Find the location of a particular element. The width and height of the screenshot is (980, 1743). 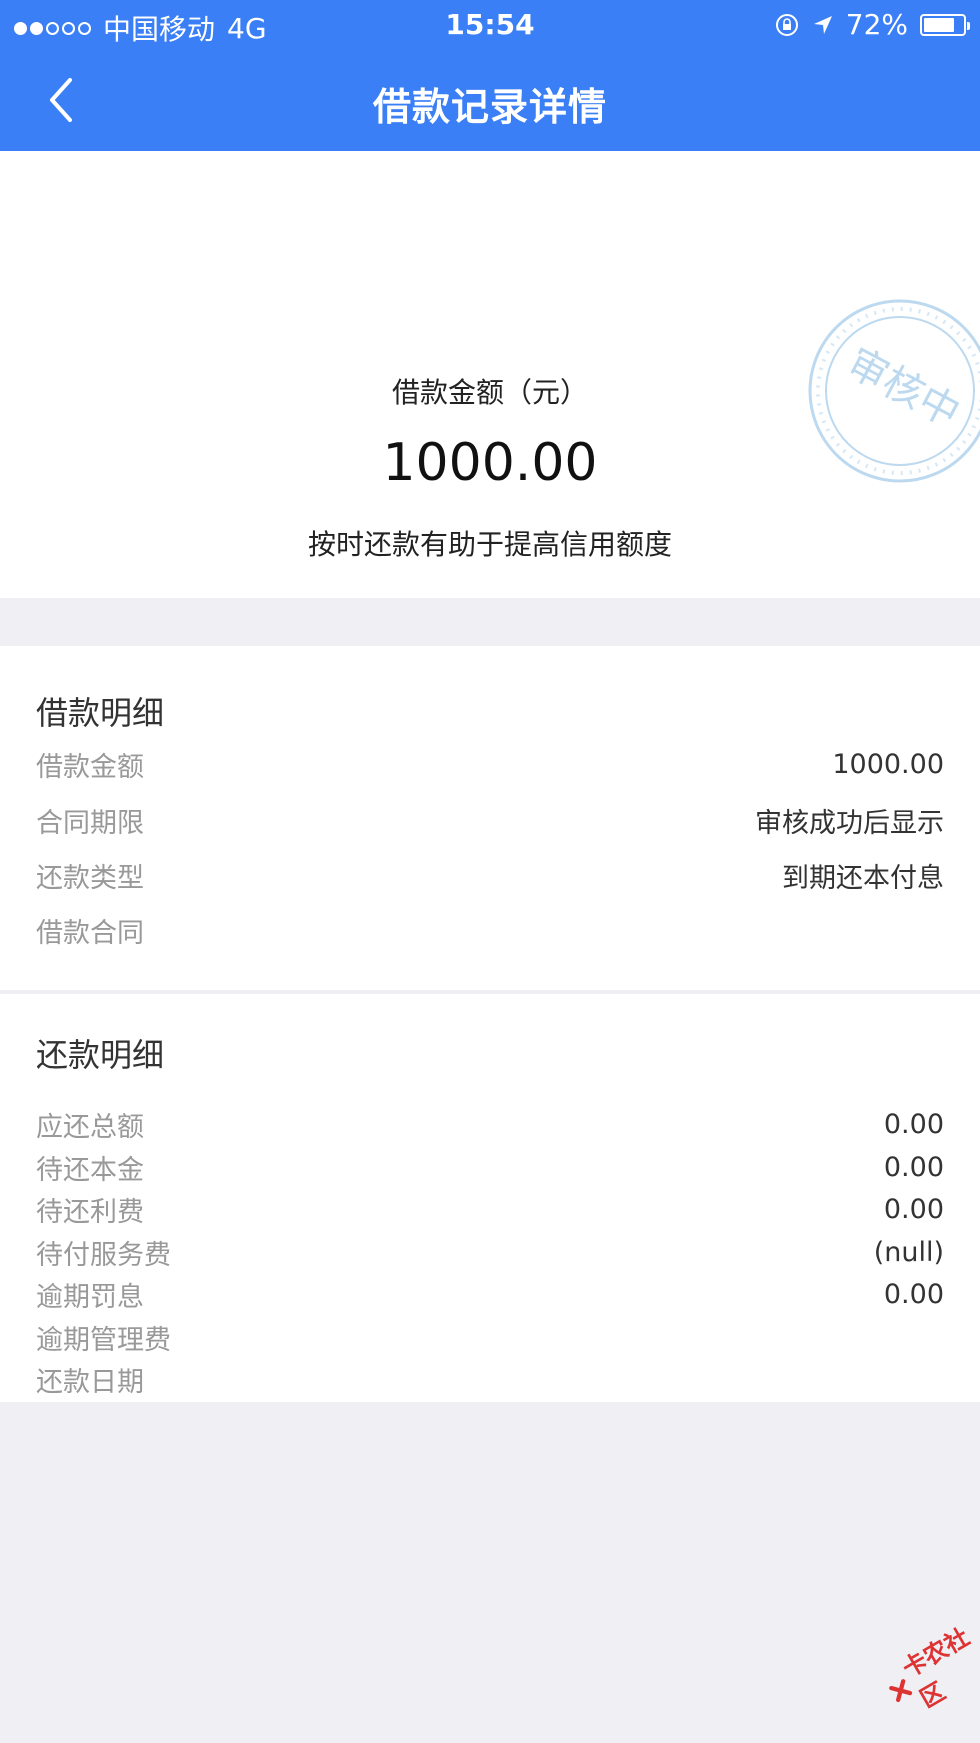

repay-row-repay-date: 还款日期 is located at coordinates (490, 1379).